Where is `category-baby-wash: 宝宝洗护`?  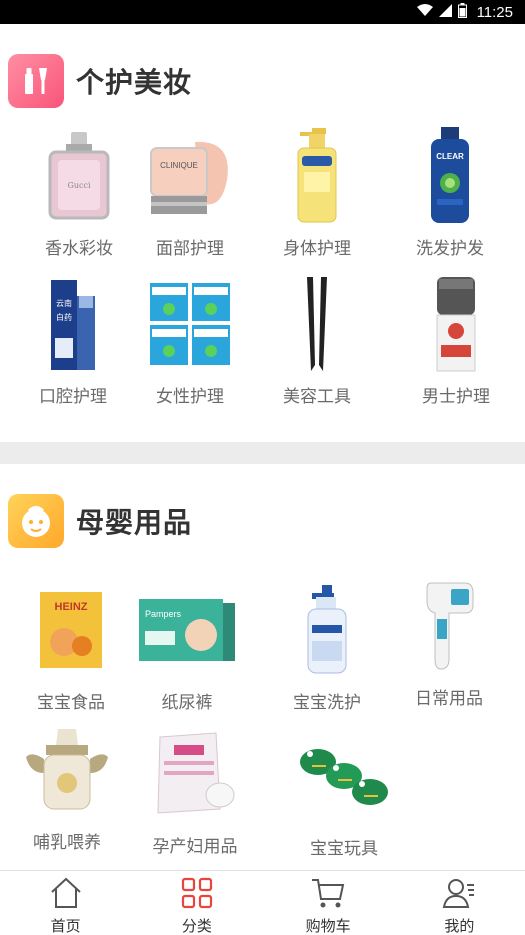
category-baby-wash: 宝宝洗护 is located at coordinates (327, 646).